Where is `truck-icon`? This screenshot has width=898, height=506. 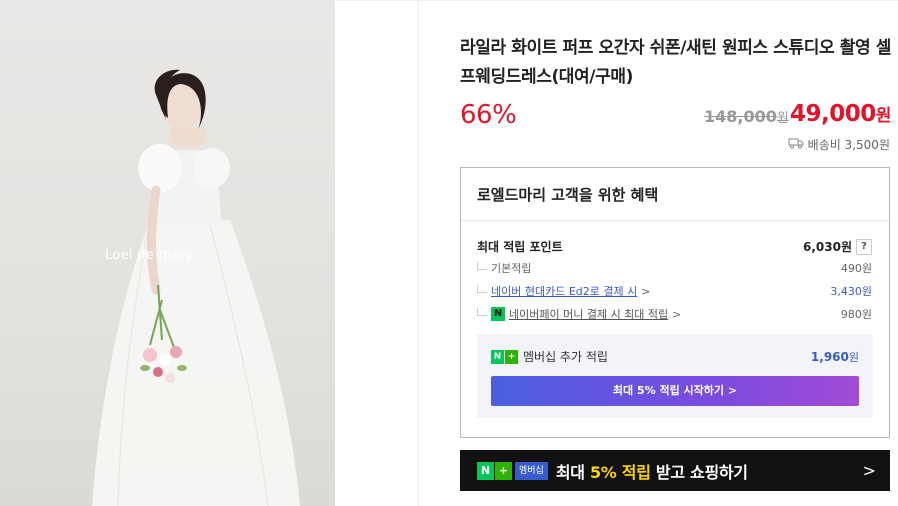
truck-icon is located at coordinates (796, 144).